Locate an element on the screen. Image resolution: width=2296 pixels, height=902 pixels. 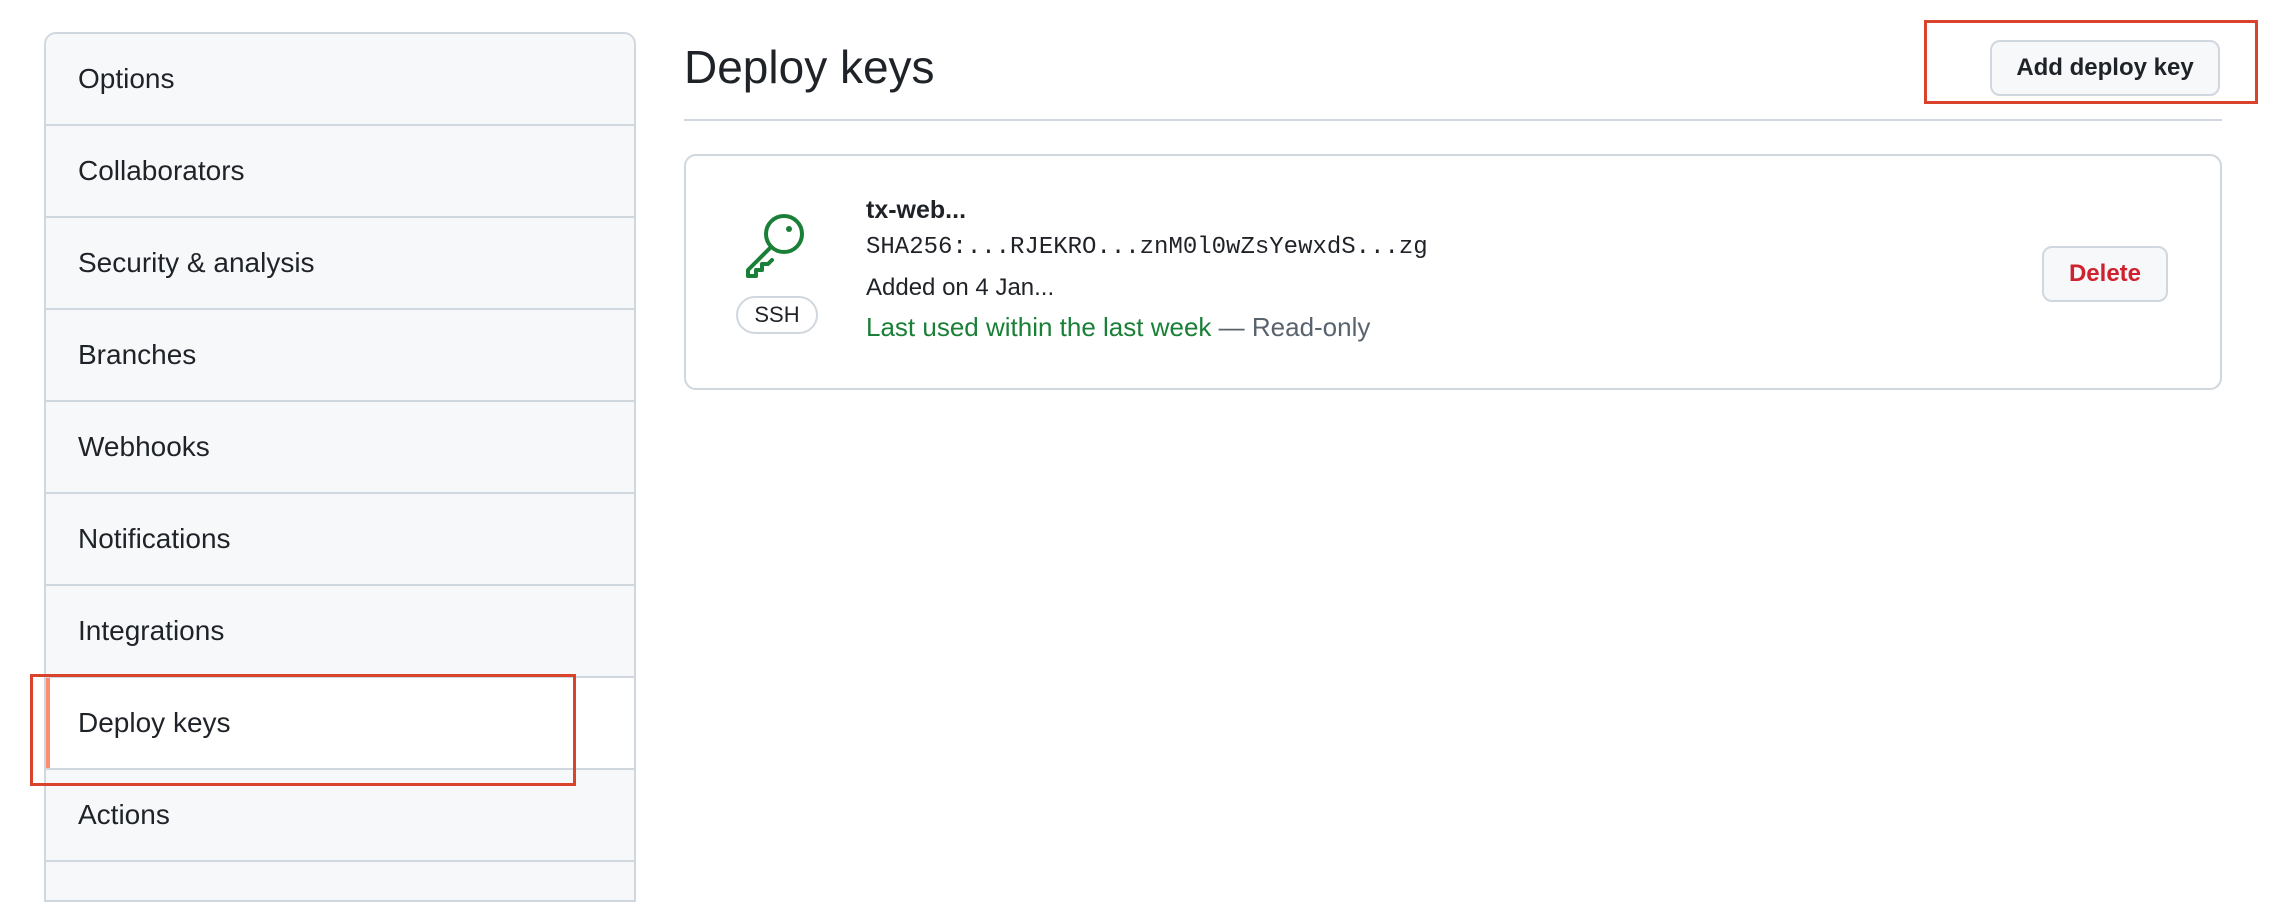
key-fingerprint: SHA256:...RJEKRO...znM0l0wZsYewxdS...zg is located at coordinates (1147, 247).